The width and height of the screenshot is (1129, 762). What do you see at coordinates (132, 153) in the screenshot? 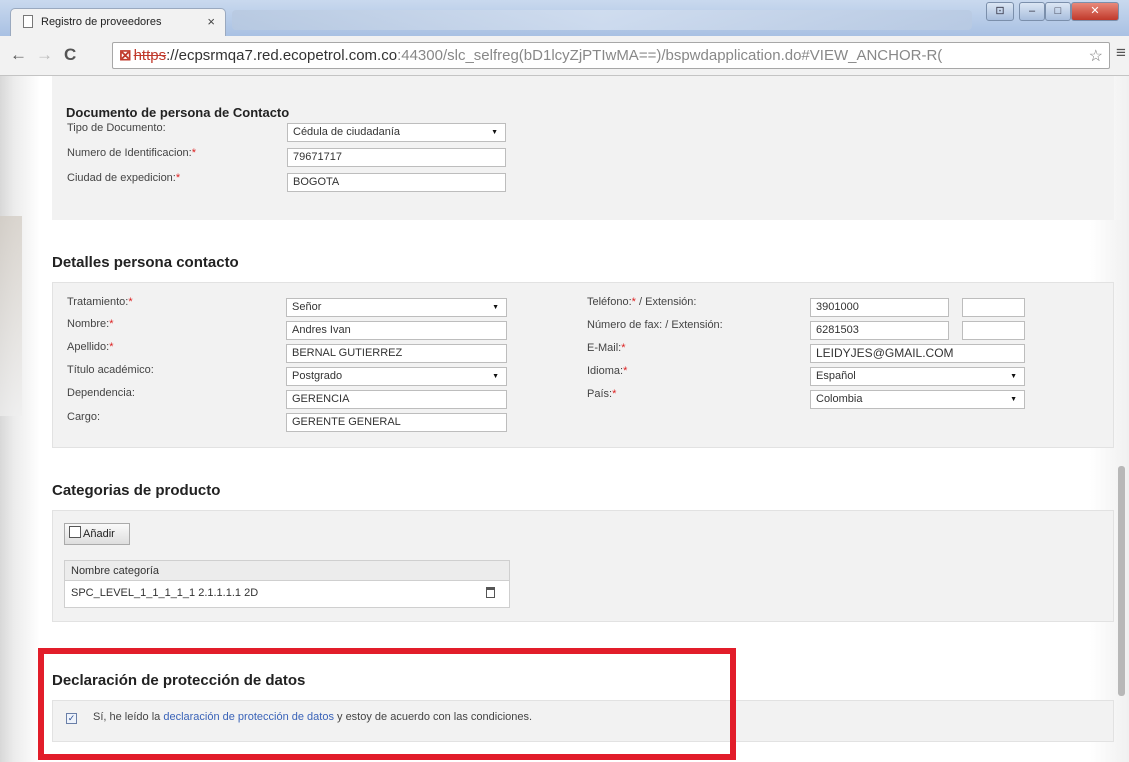
I see `id-number-label: Numero de Identificacion:*` at bounding box center [132, 153].